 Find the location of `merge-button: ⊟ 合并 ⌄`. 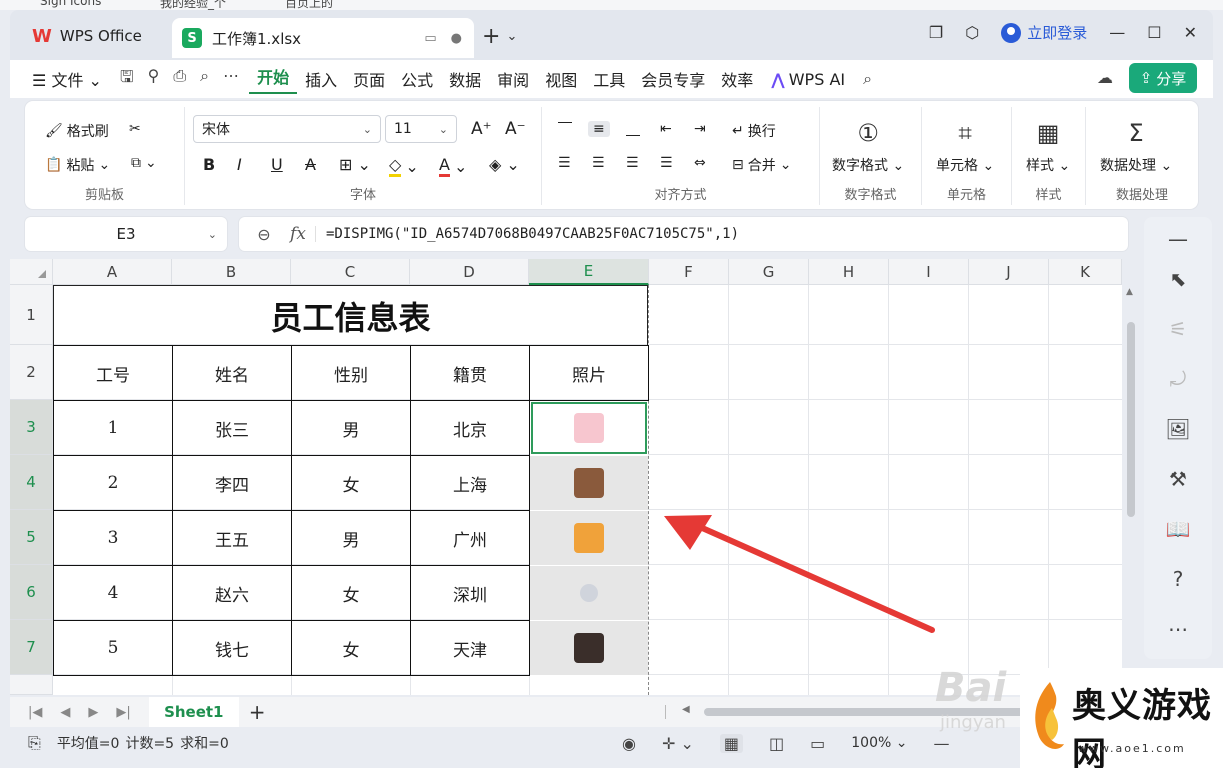

merge-button: ⊟ 合并 ⌄ is located at coordinates (761, 165).